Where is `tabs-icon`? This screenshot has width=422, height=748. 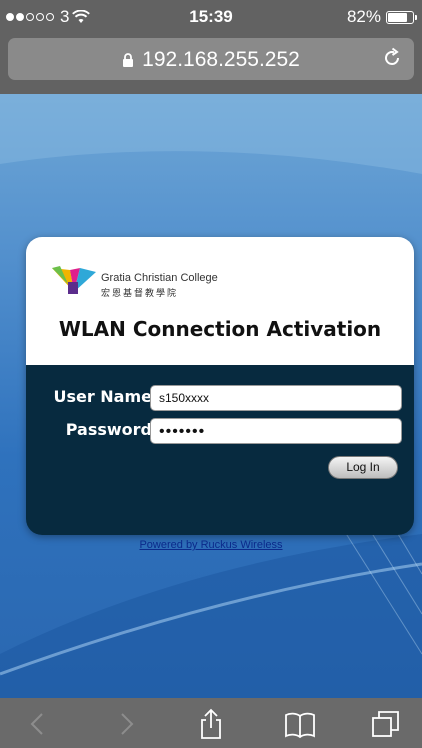 tabs-icon is located at coordinates (386, 724).